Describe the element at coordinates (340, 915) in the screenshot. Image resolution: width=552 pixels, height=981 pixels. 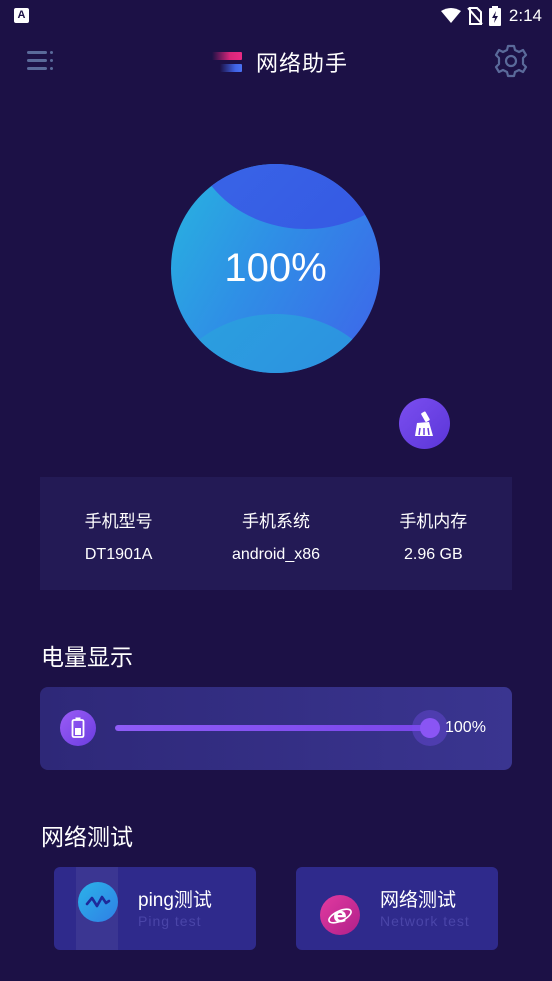
I see `browser-e-icon: e` at that location.